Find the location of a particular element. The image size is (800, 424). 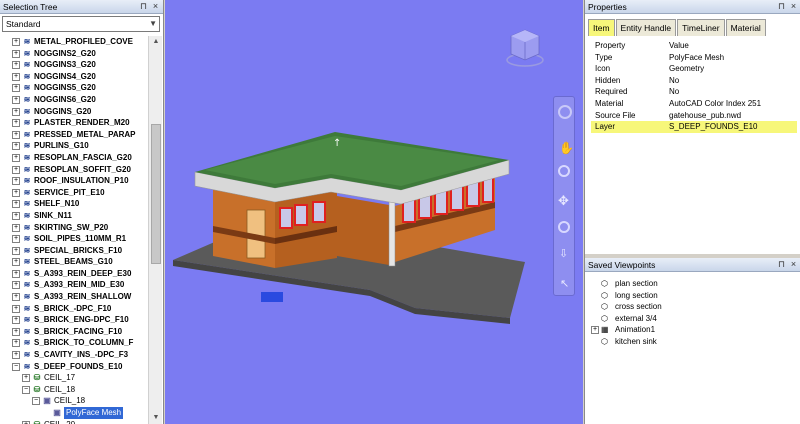

tree-item: − ▣ CEIL_18 is located at coordinates (74, 401).